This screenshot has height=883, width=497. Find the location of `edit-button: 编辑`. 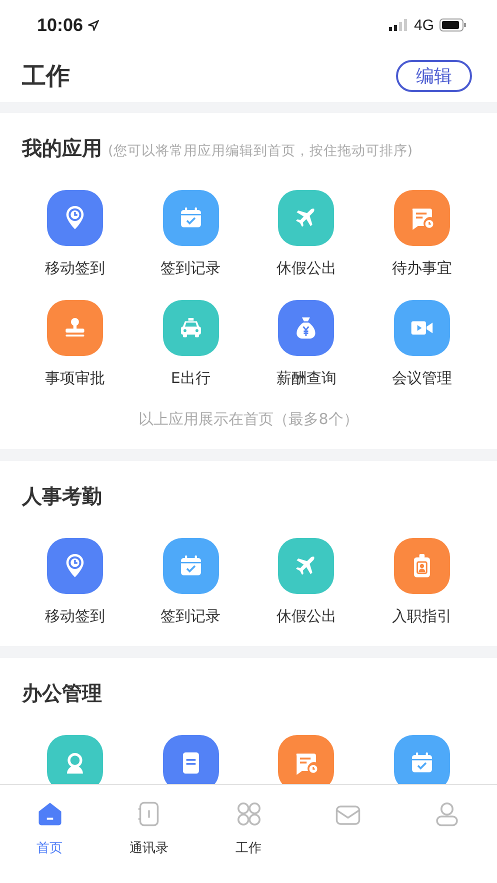

edit-button: 编辑 is located at coordinates (434, 76).